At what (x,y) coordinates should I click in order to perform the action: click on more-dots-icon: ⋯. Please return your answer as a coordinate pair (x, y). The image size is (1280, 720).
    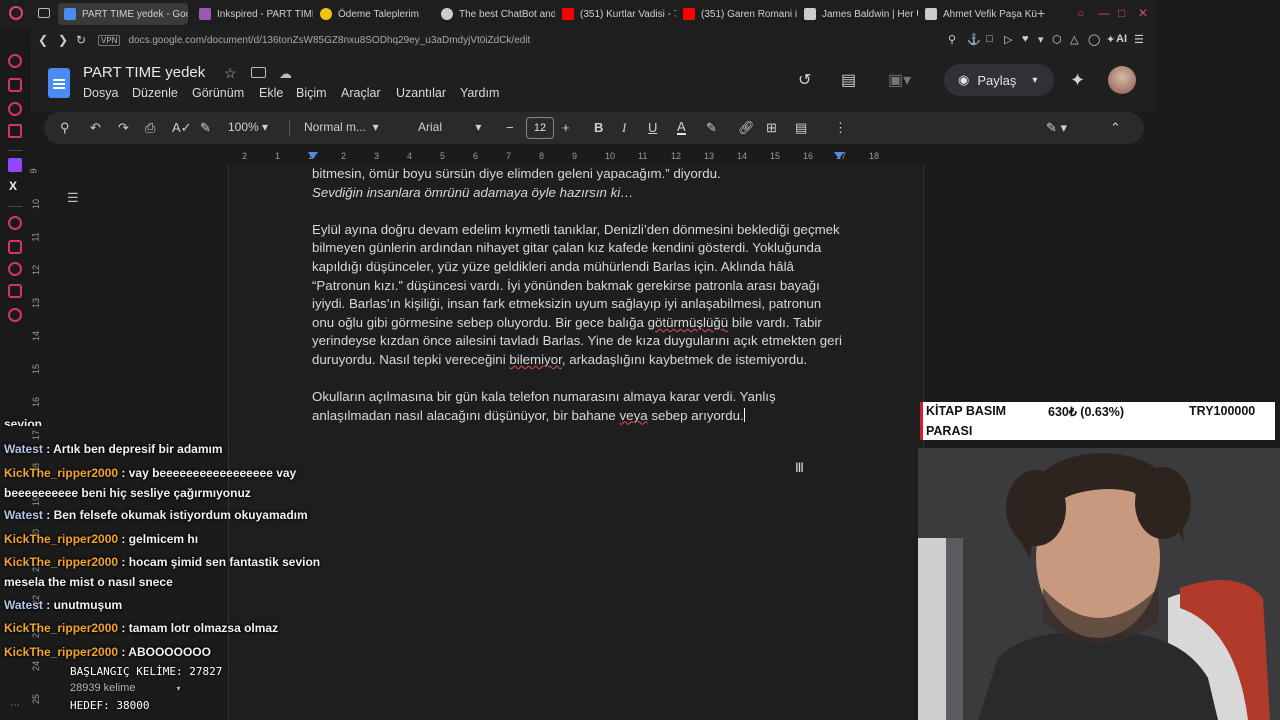
    Looking at the image, I should click on (15, 705).